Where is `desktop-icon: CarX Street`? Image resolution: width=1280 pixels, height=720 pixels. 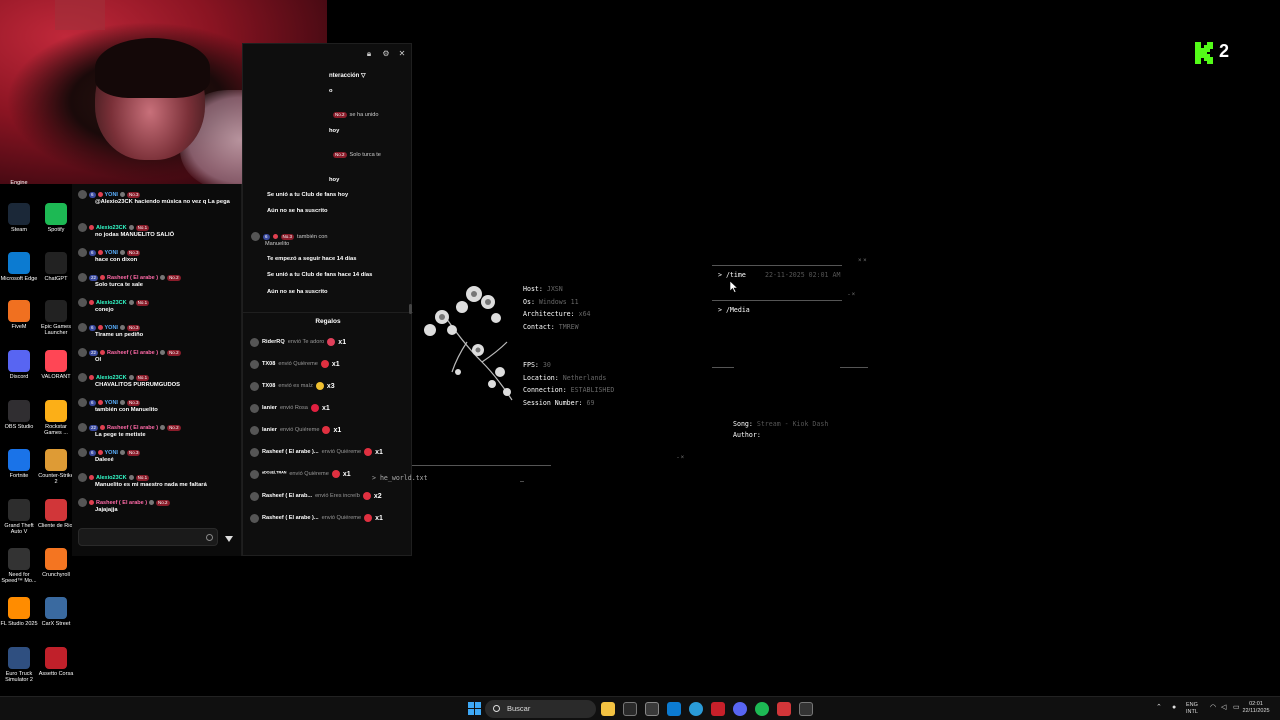 desktop-icon: CarX Street is located at coordinates (56, 612).